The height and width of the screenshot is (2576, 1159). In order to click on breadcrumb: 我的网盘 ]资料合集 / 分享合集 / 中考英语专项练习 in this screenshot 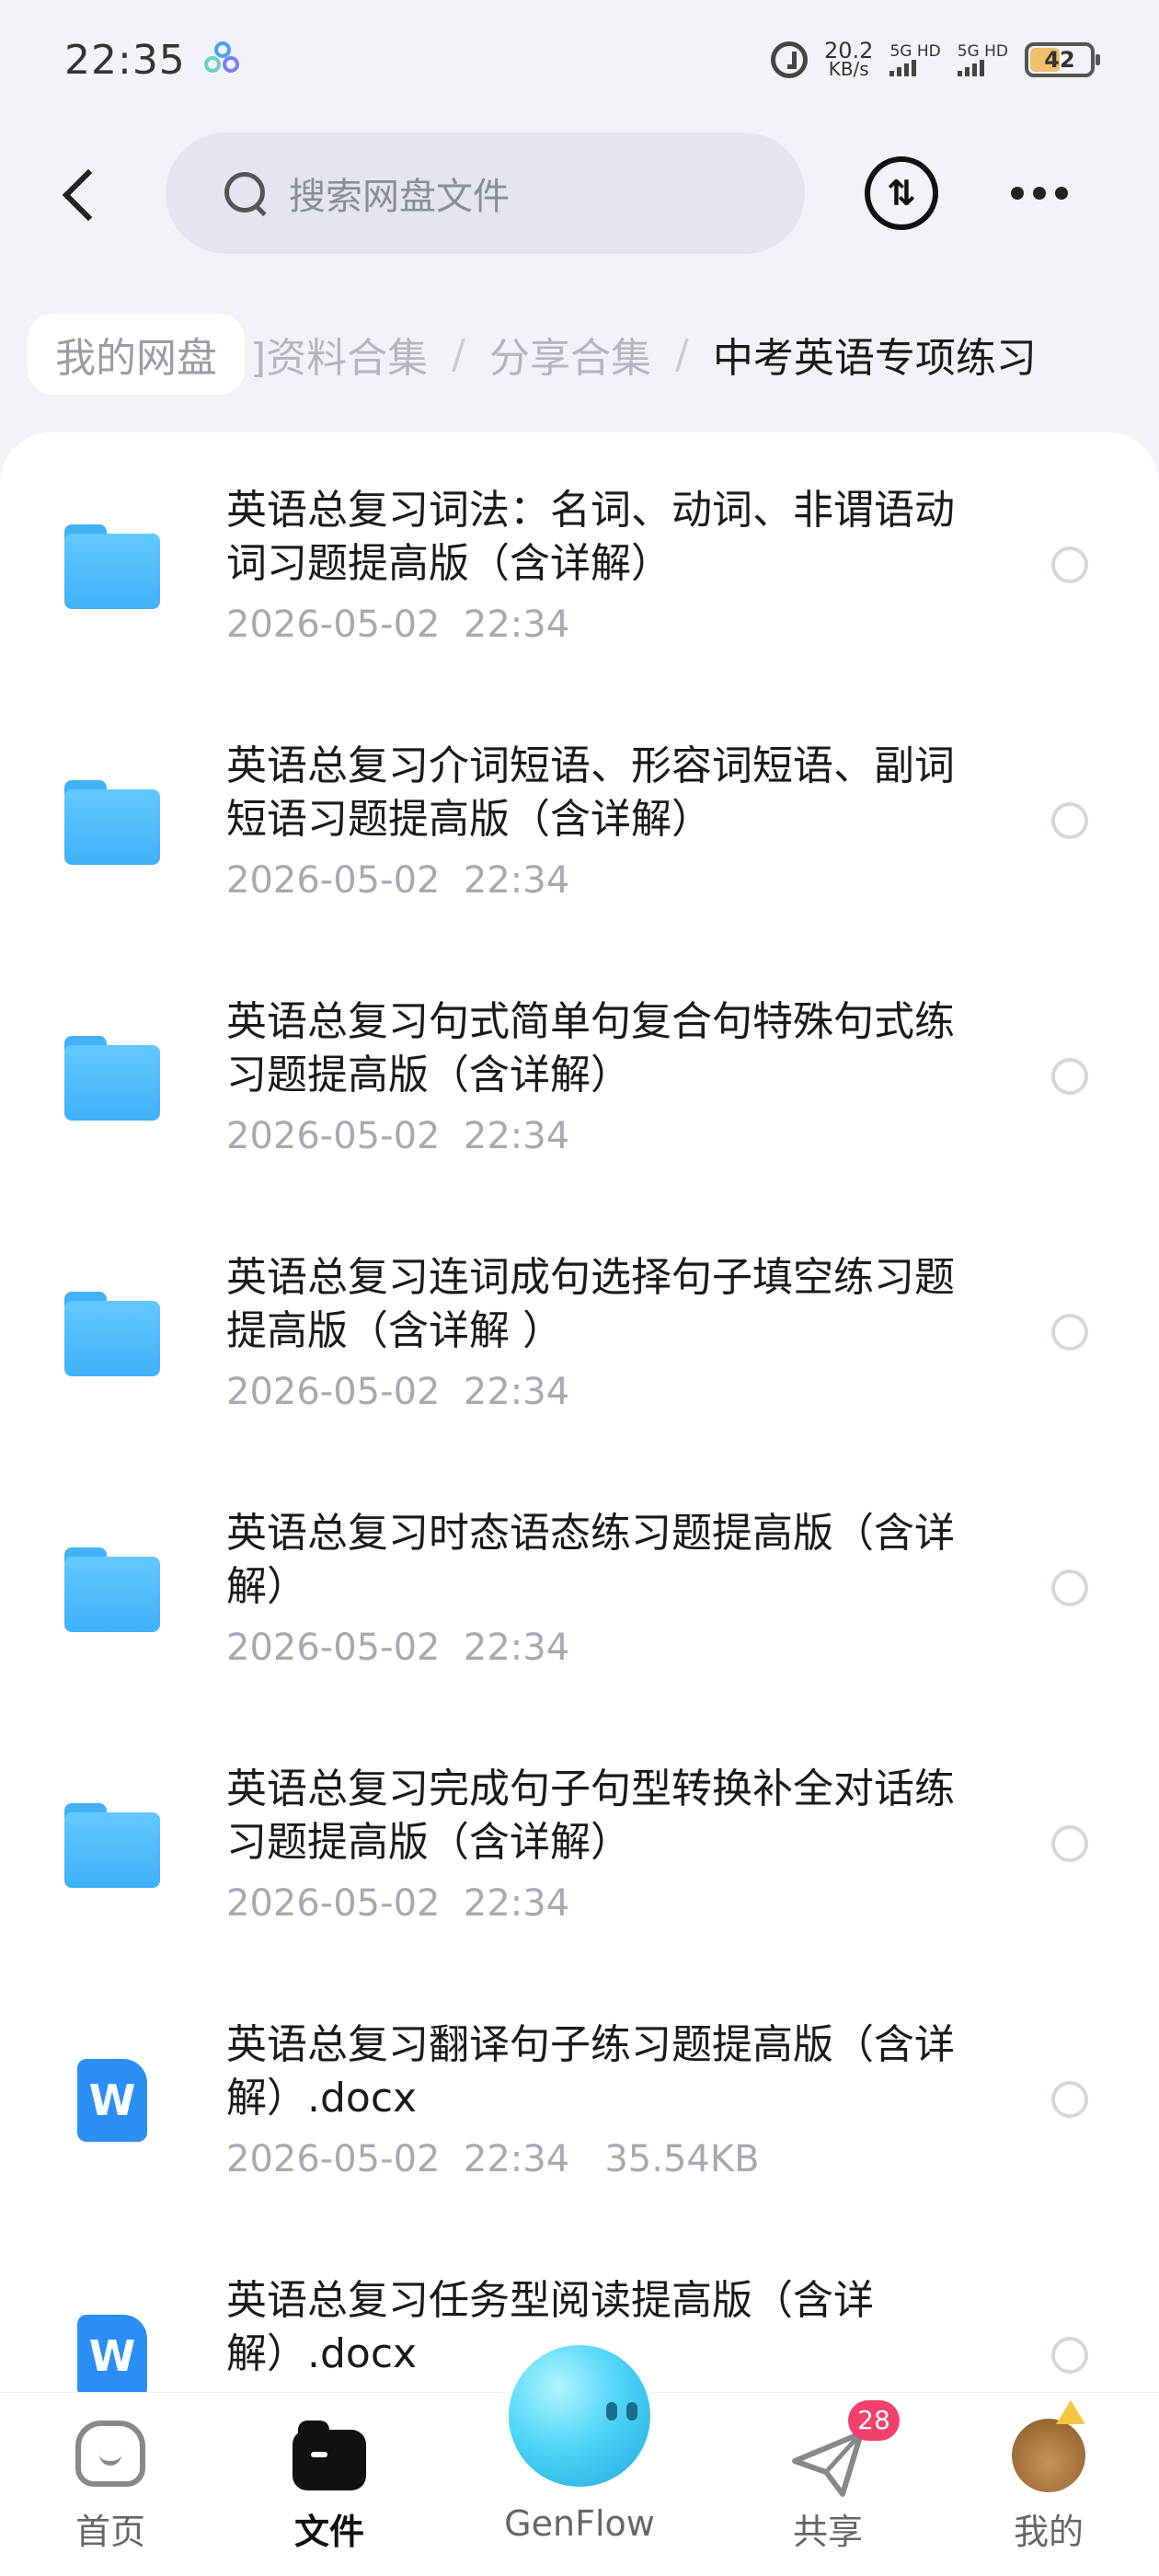, I will do `click(593, 354)`.